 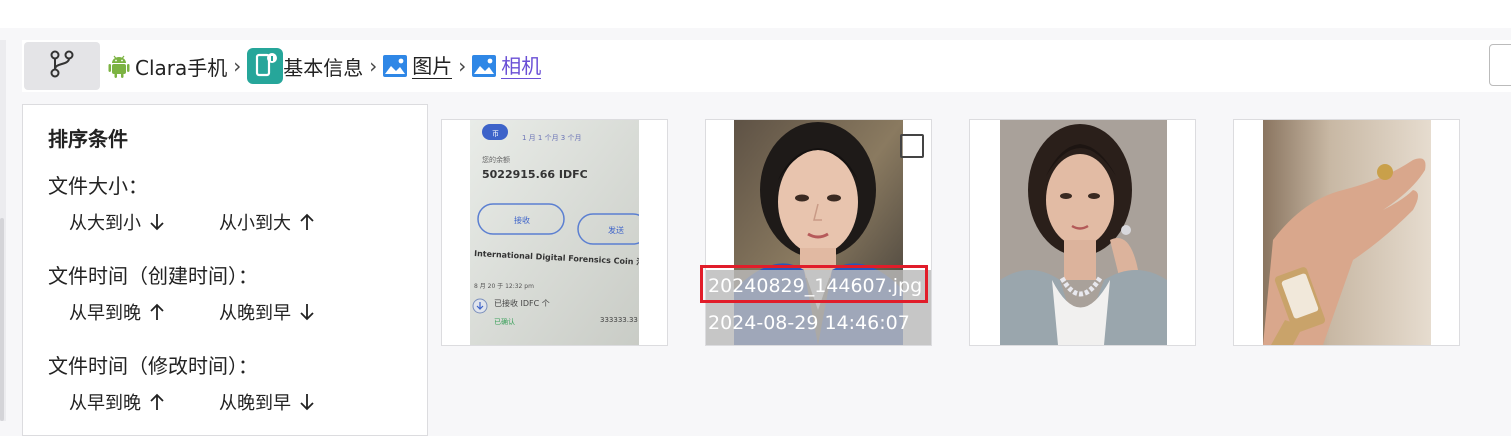 I want to click on sort-size-desc-button: 从大到小, so click(x=117, y=222).